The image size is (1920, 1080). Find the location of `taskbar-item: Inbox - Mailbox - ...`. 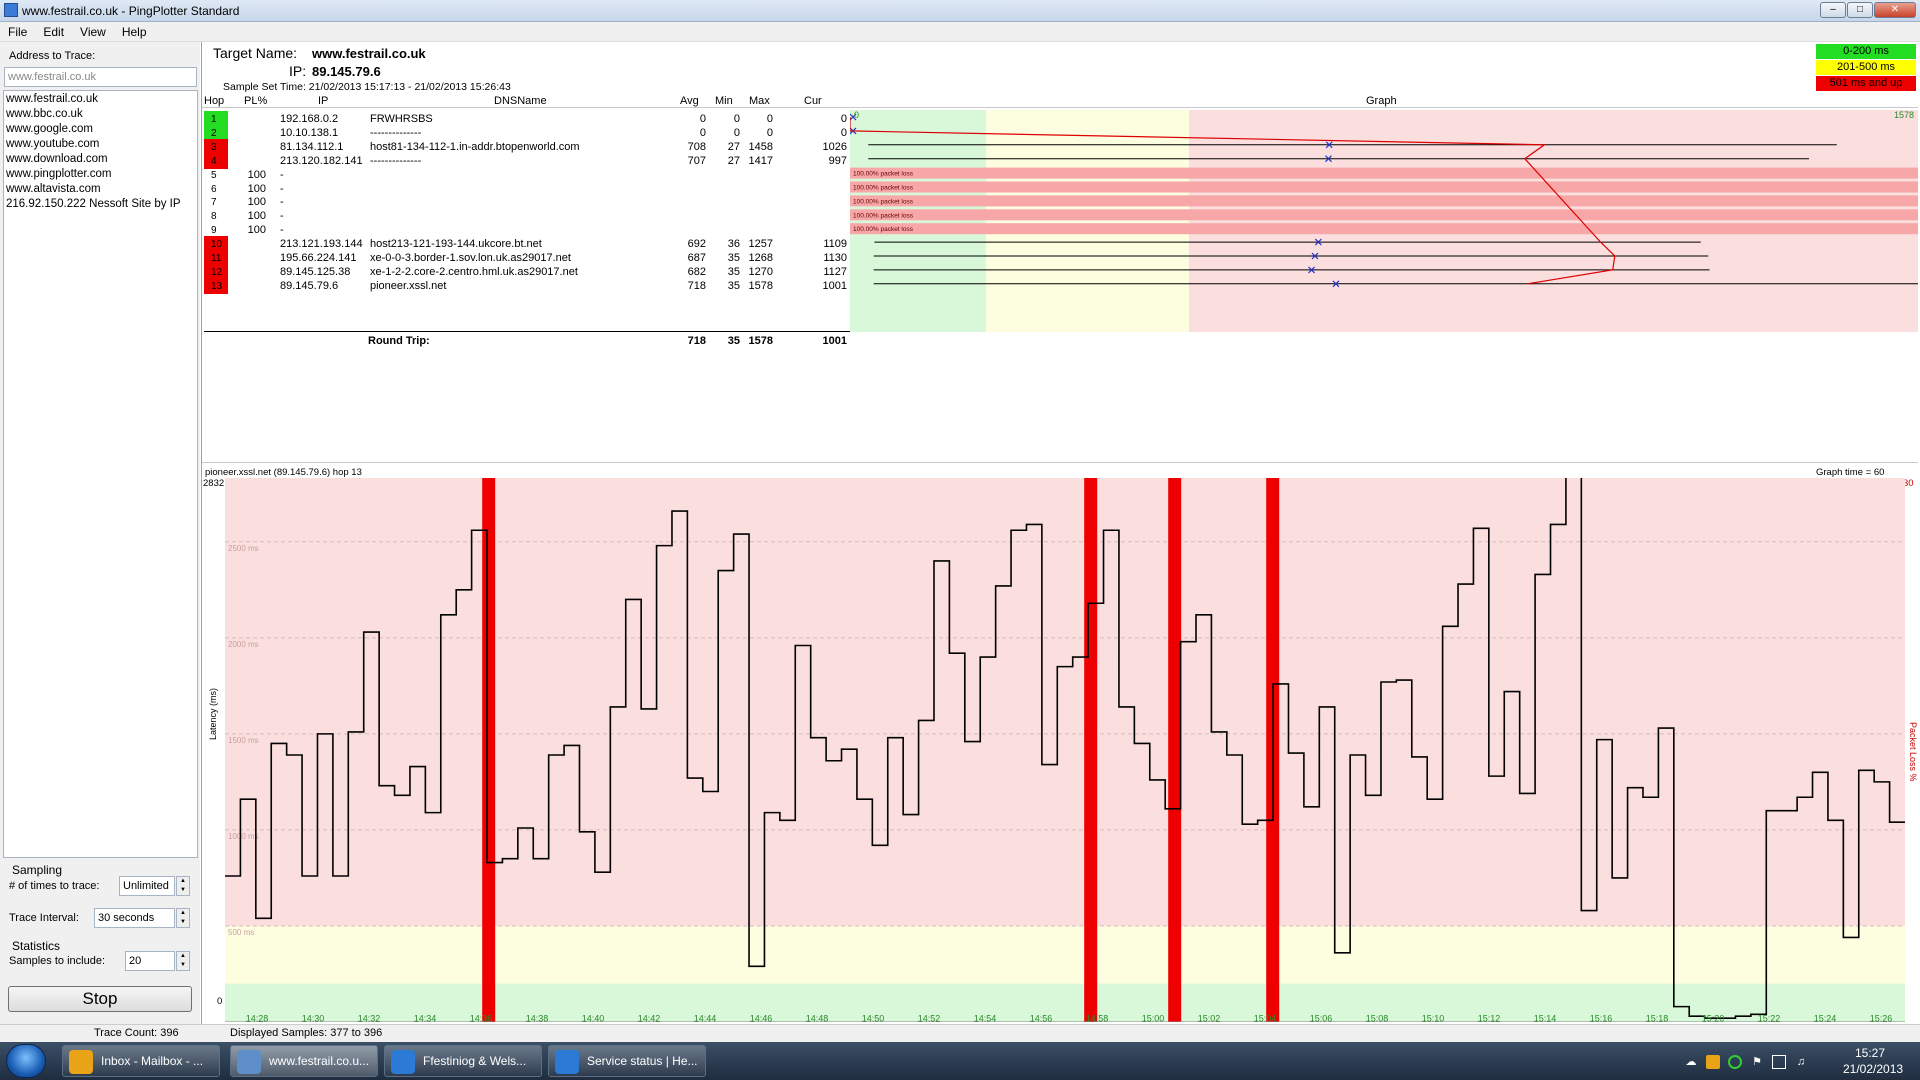

taskbar-item: Inbox - Mailbox - ... is located at coordinates (141, 1061).